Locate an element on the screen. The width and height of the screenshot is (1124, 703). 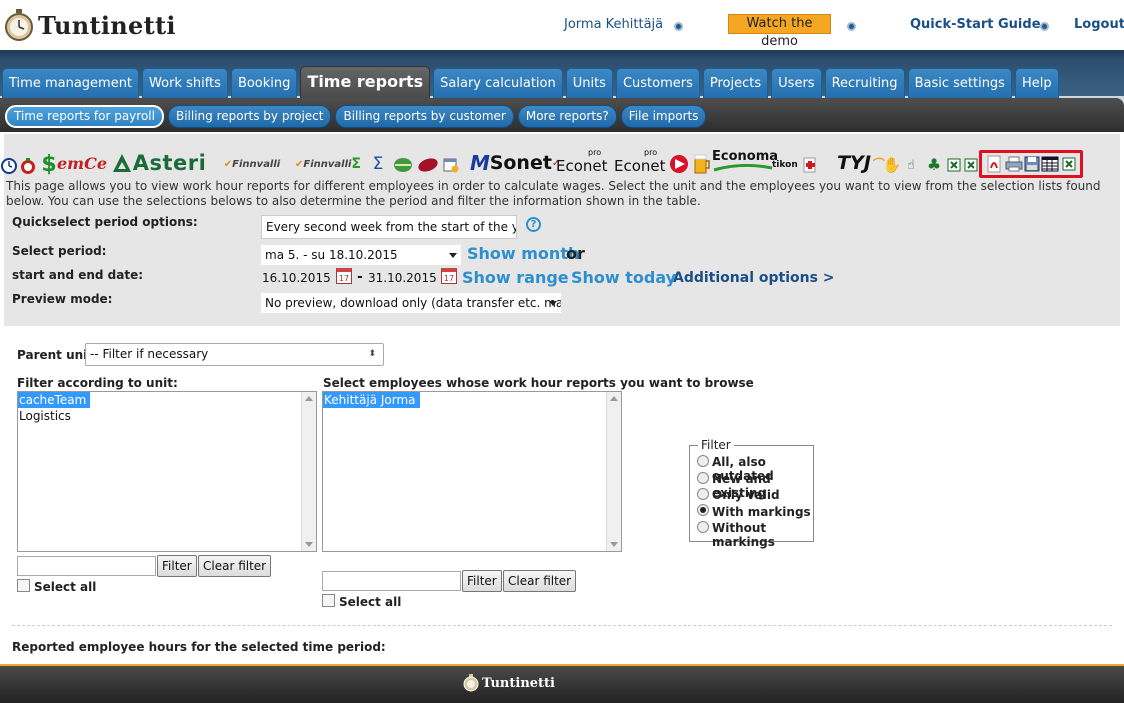
calendar-export-icon is located at coordinates (451, 165).